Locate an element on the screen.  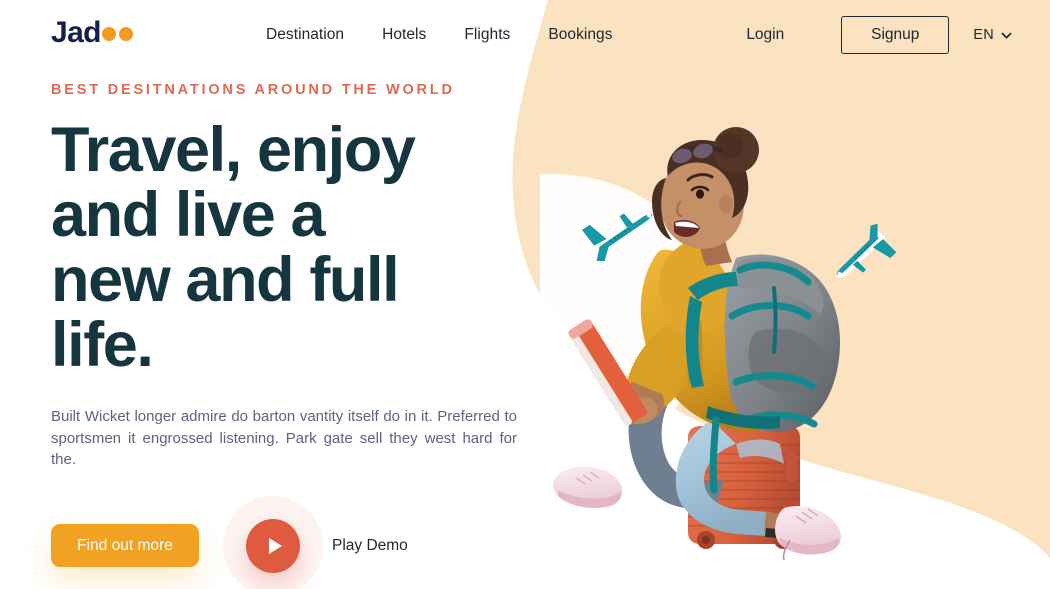
hero-title-line: Travel, enjoy is located at coordinates (233, 150).